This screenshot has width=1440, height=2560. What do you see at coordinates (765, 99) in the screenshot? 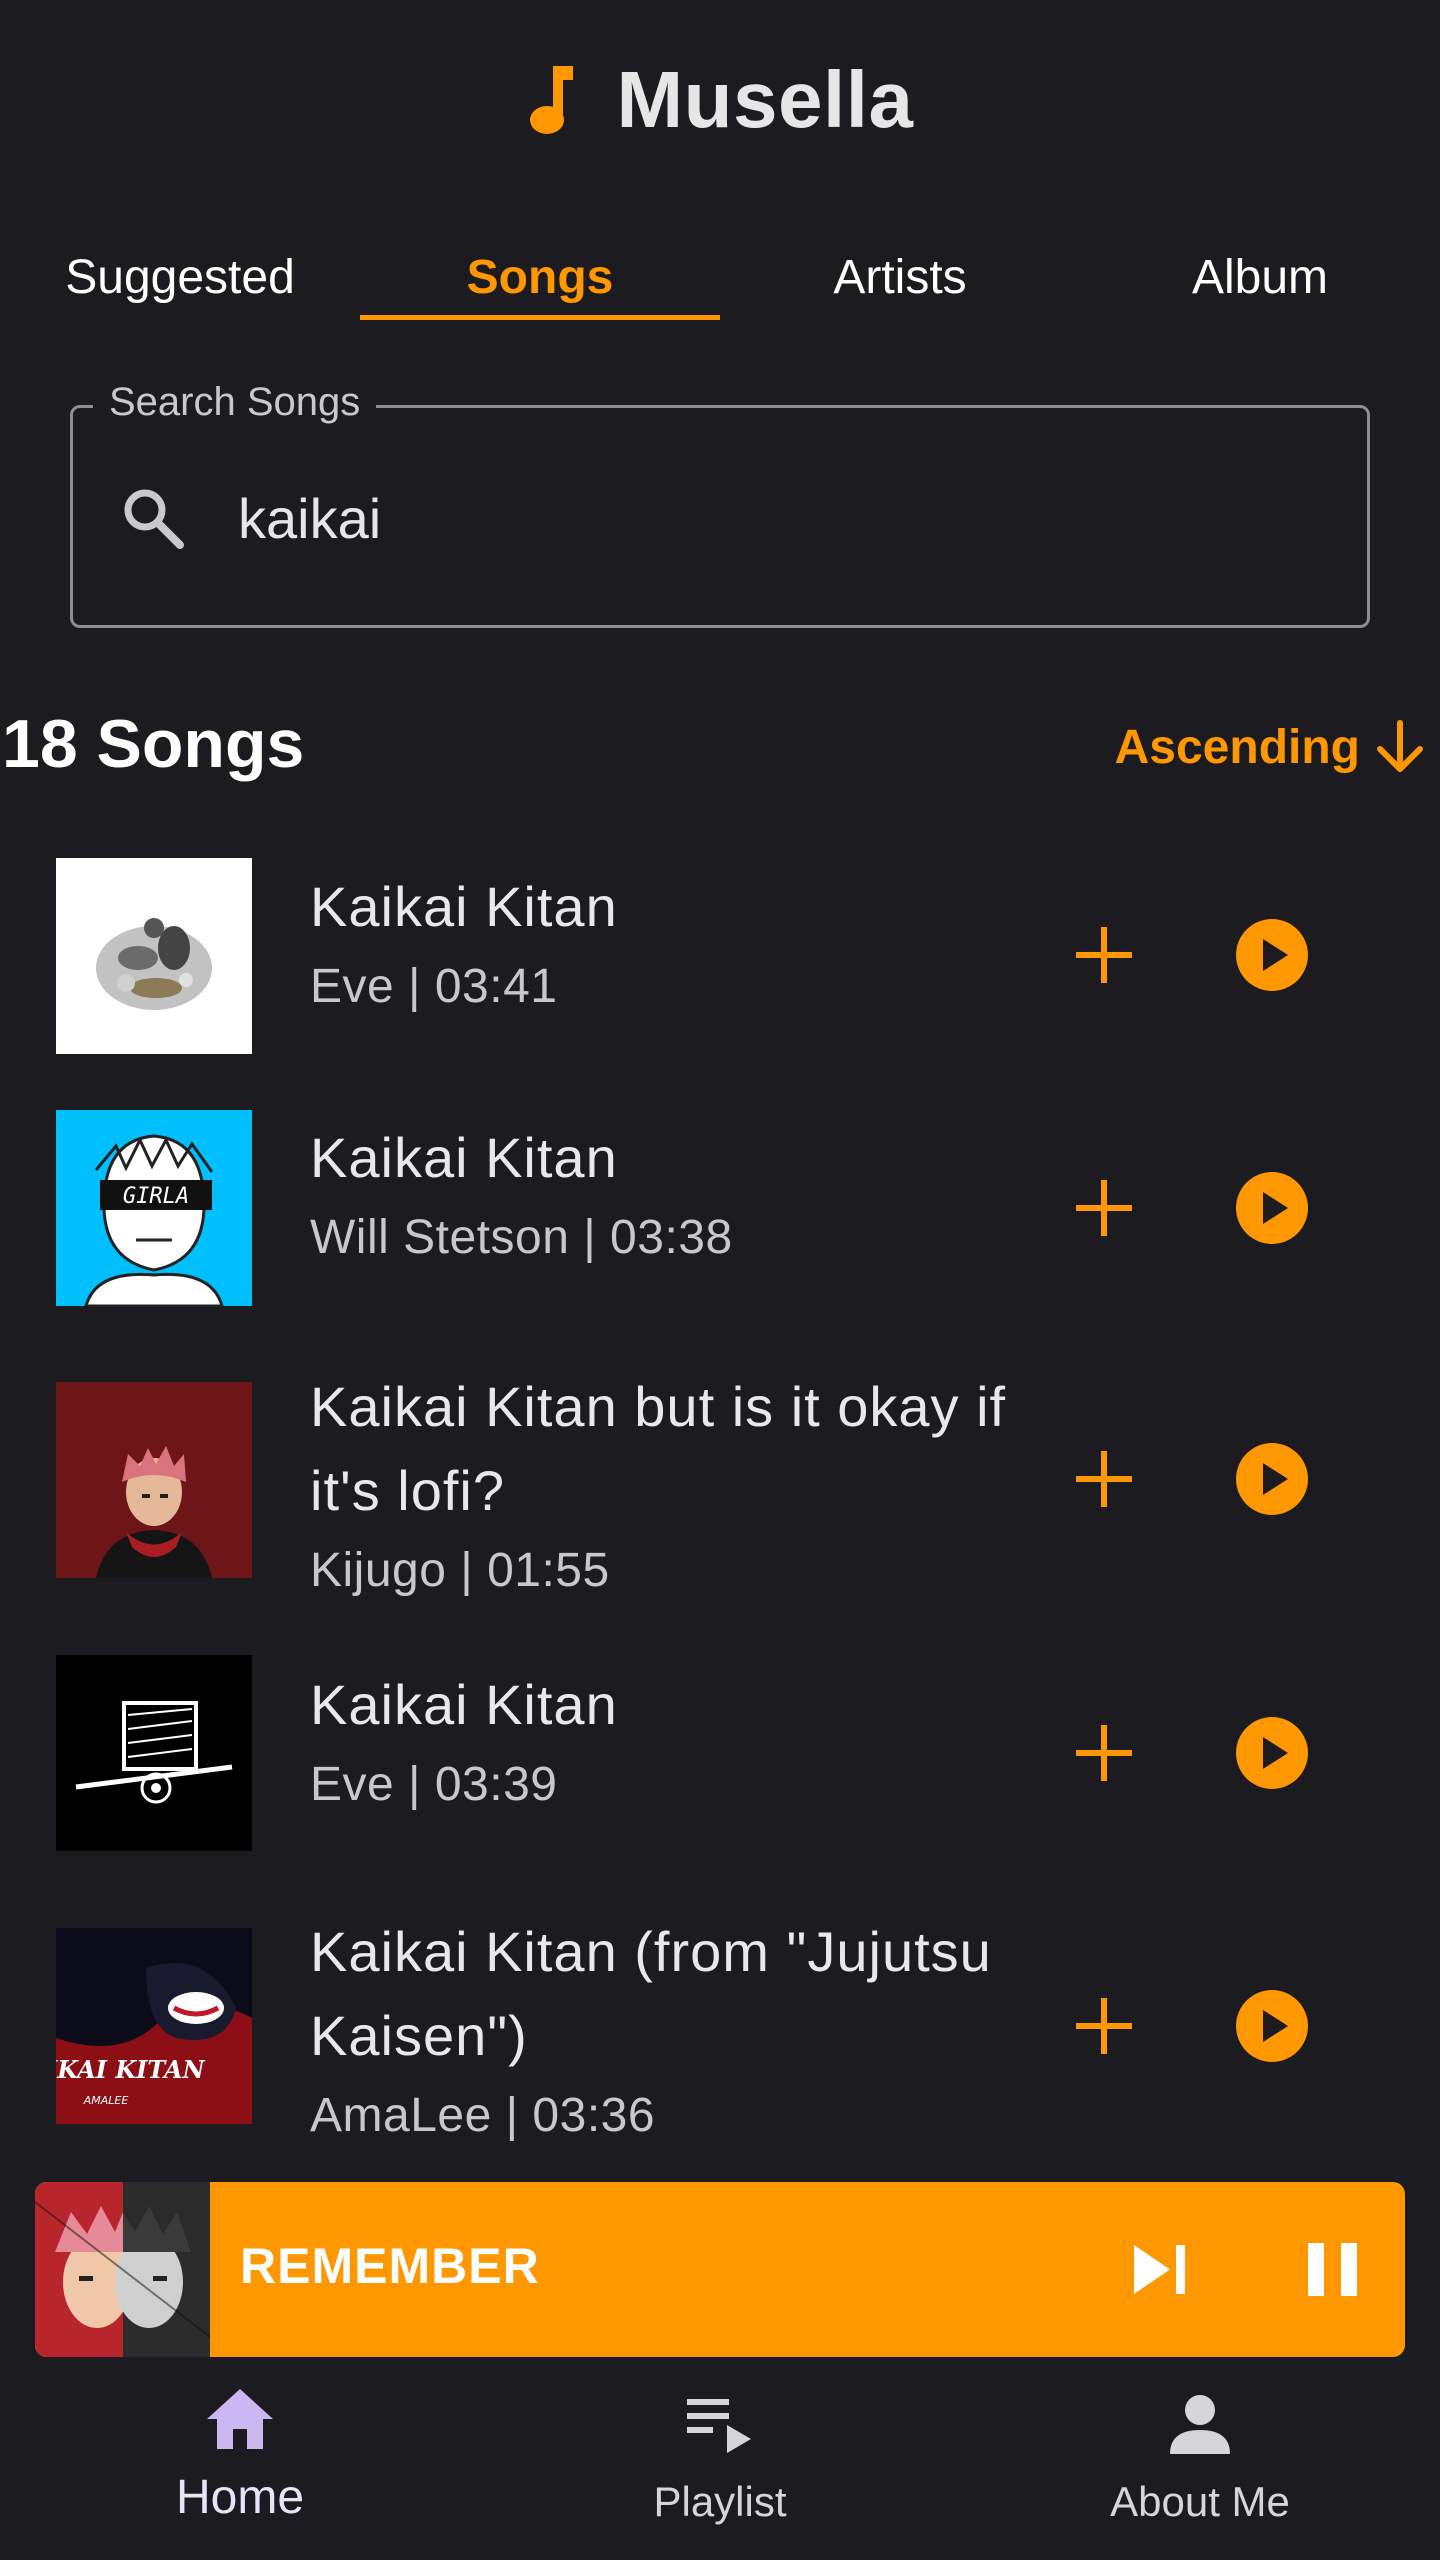
I see `app-title: Musella` at bounding box center [765, 99].